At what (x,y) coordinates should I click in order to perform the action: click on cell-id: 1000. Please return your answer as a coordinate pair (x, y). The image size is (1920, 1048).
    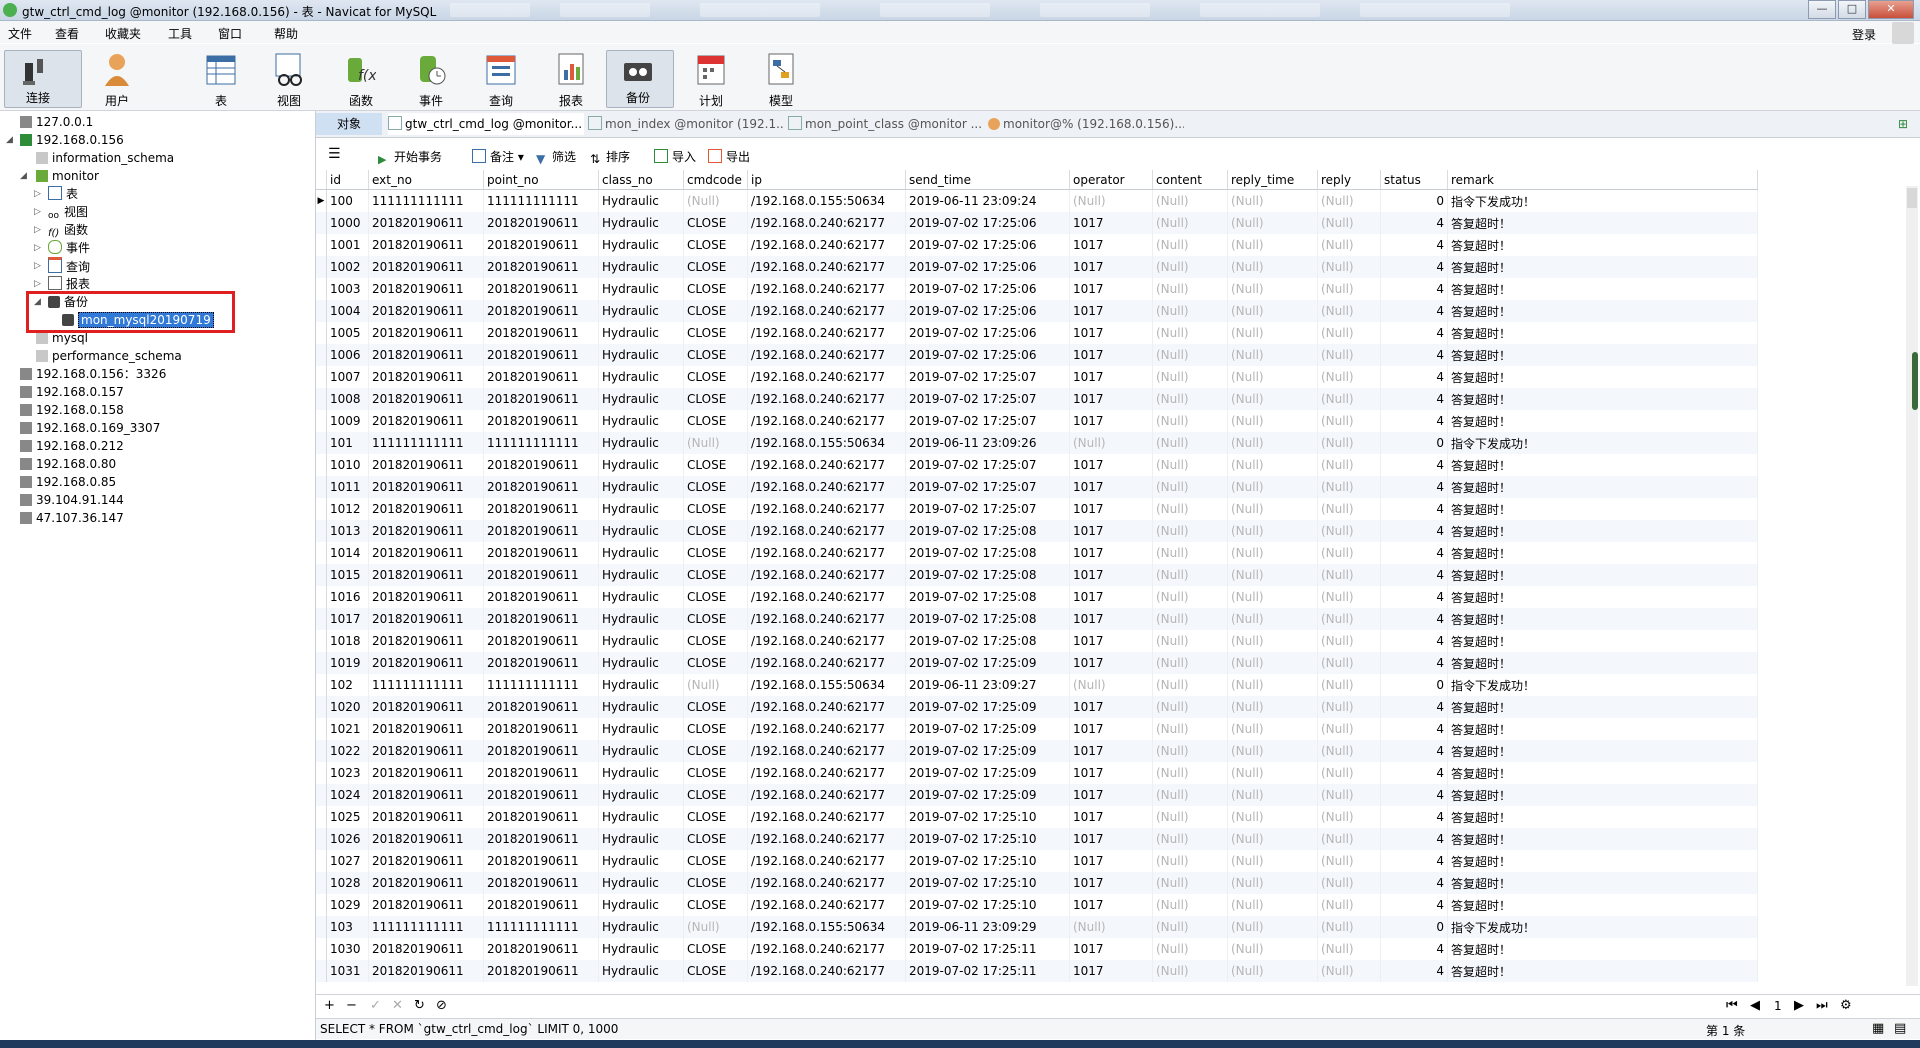
    Looking at the image, I should click on (347, 223).